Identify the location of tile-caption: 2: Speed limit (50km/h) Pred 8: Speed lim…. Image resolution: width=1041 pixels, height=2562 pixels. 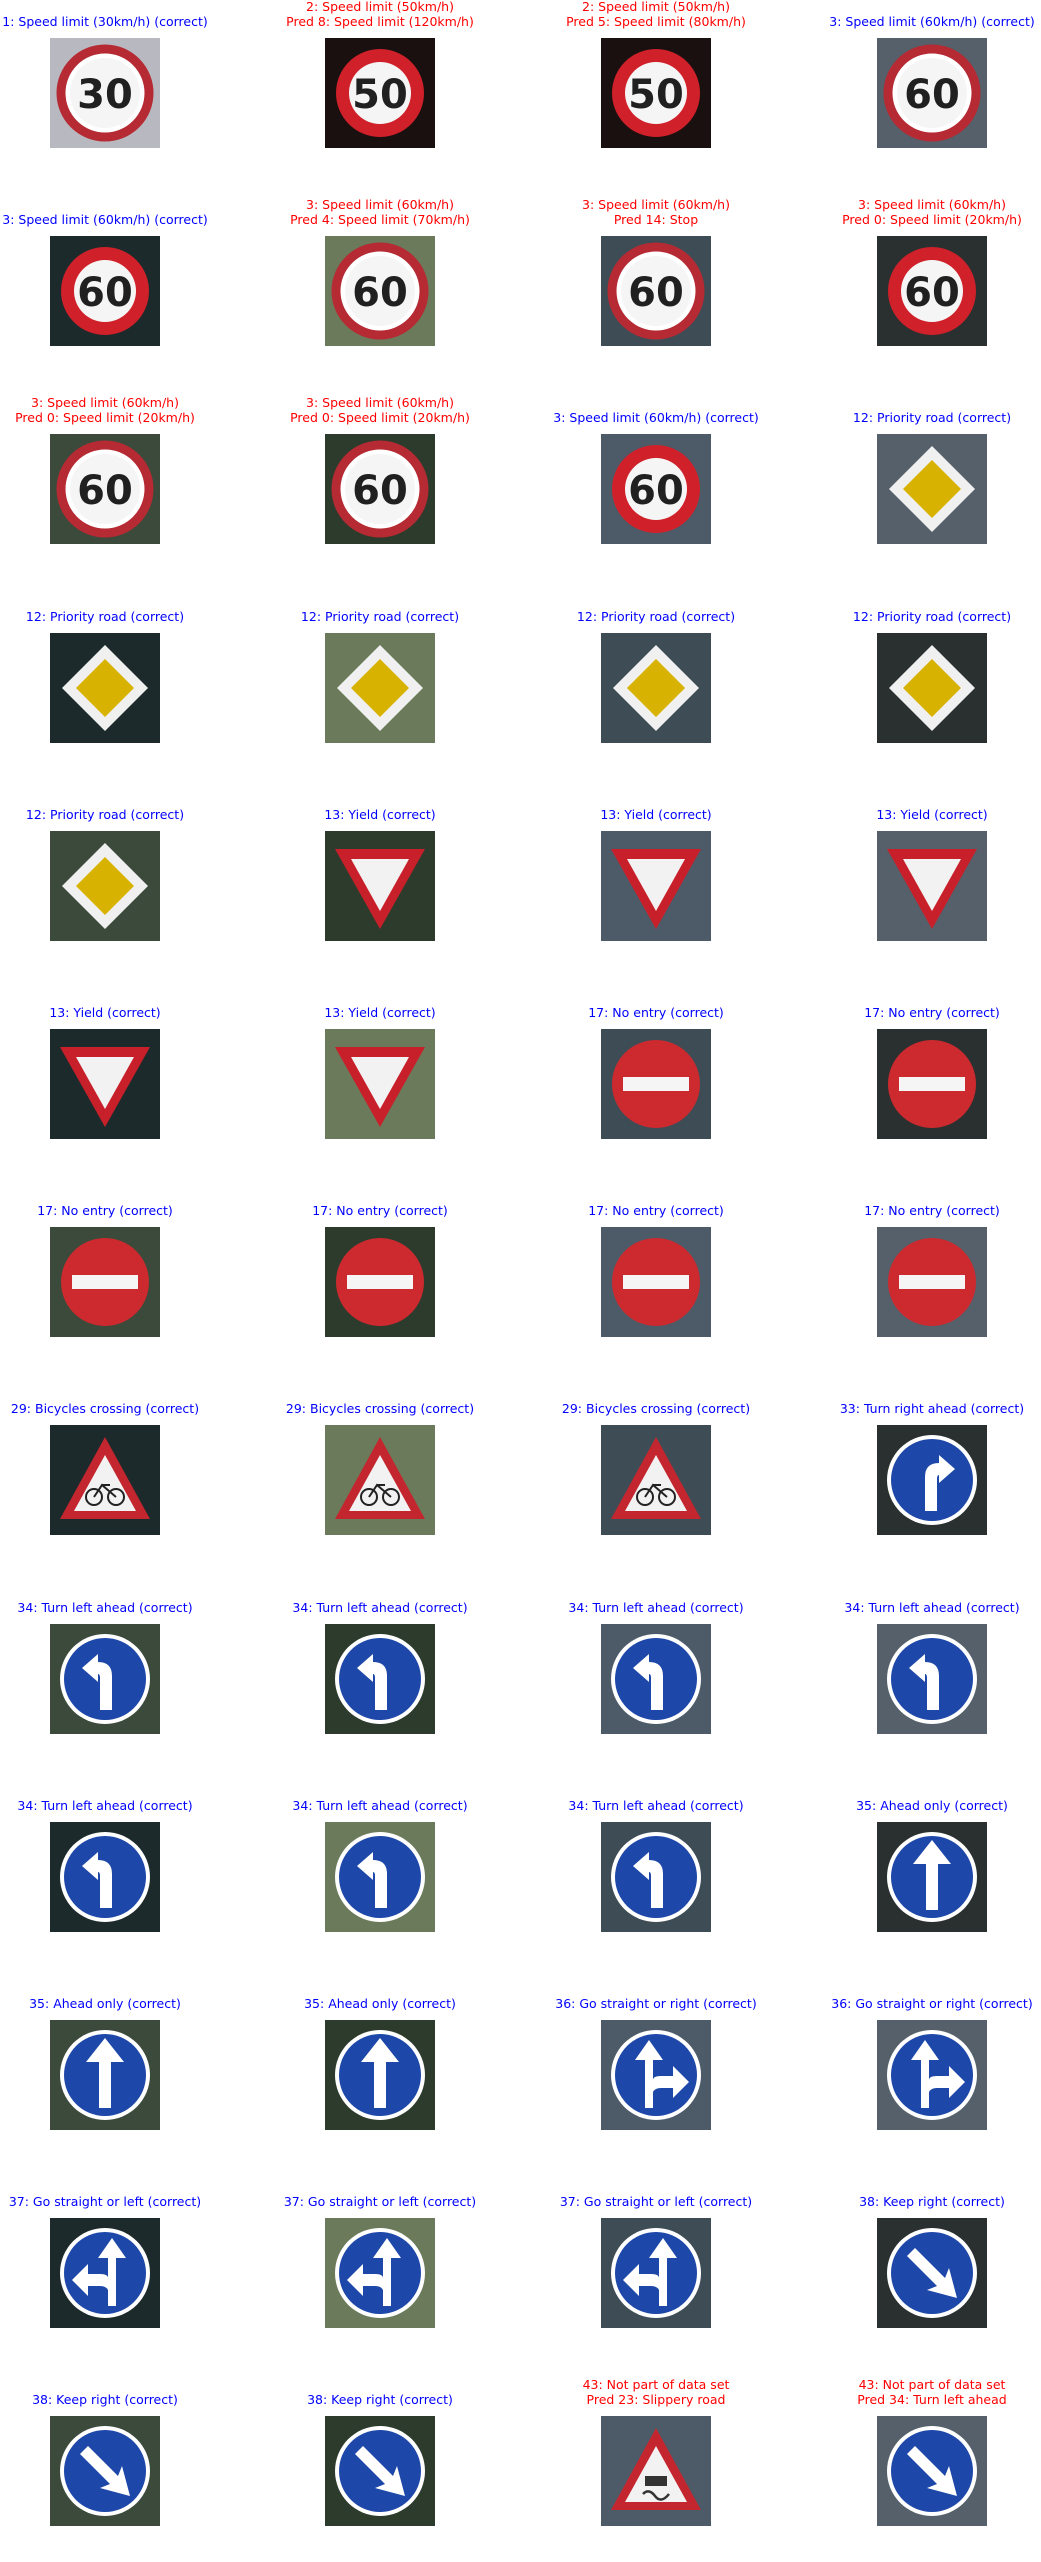
(380, 14).